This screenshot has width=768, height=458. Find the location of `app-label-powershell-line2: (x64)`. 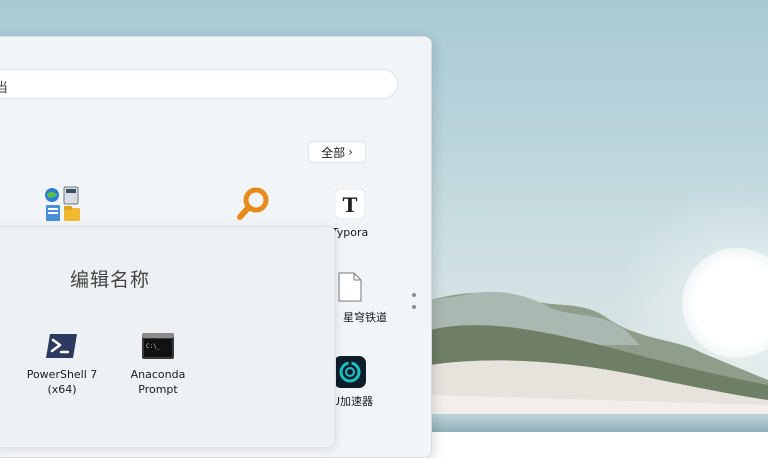

app-label-powershell-line2: (x64) is located at coordinates (62, 389).